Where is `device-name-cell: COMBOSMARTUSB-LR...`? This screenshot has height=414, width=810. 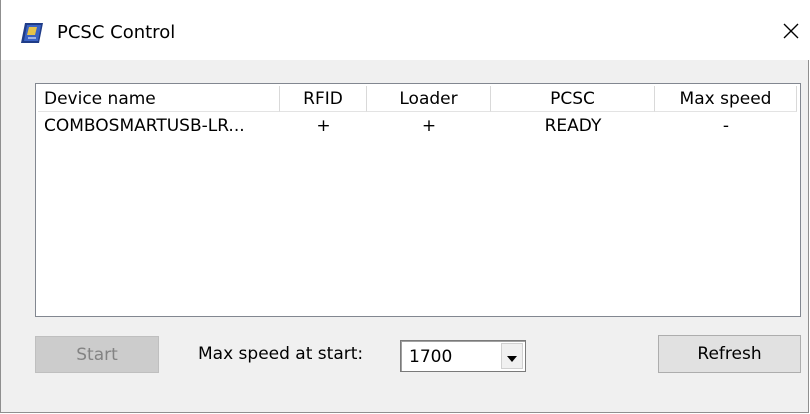 device-name-cell: COMBOSMARTUSB-LR... is located at coordinates (144, 126).